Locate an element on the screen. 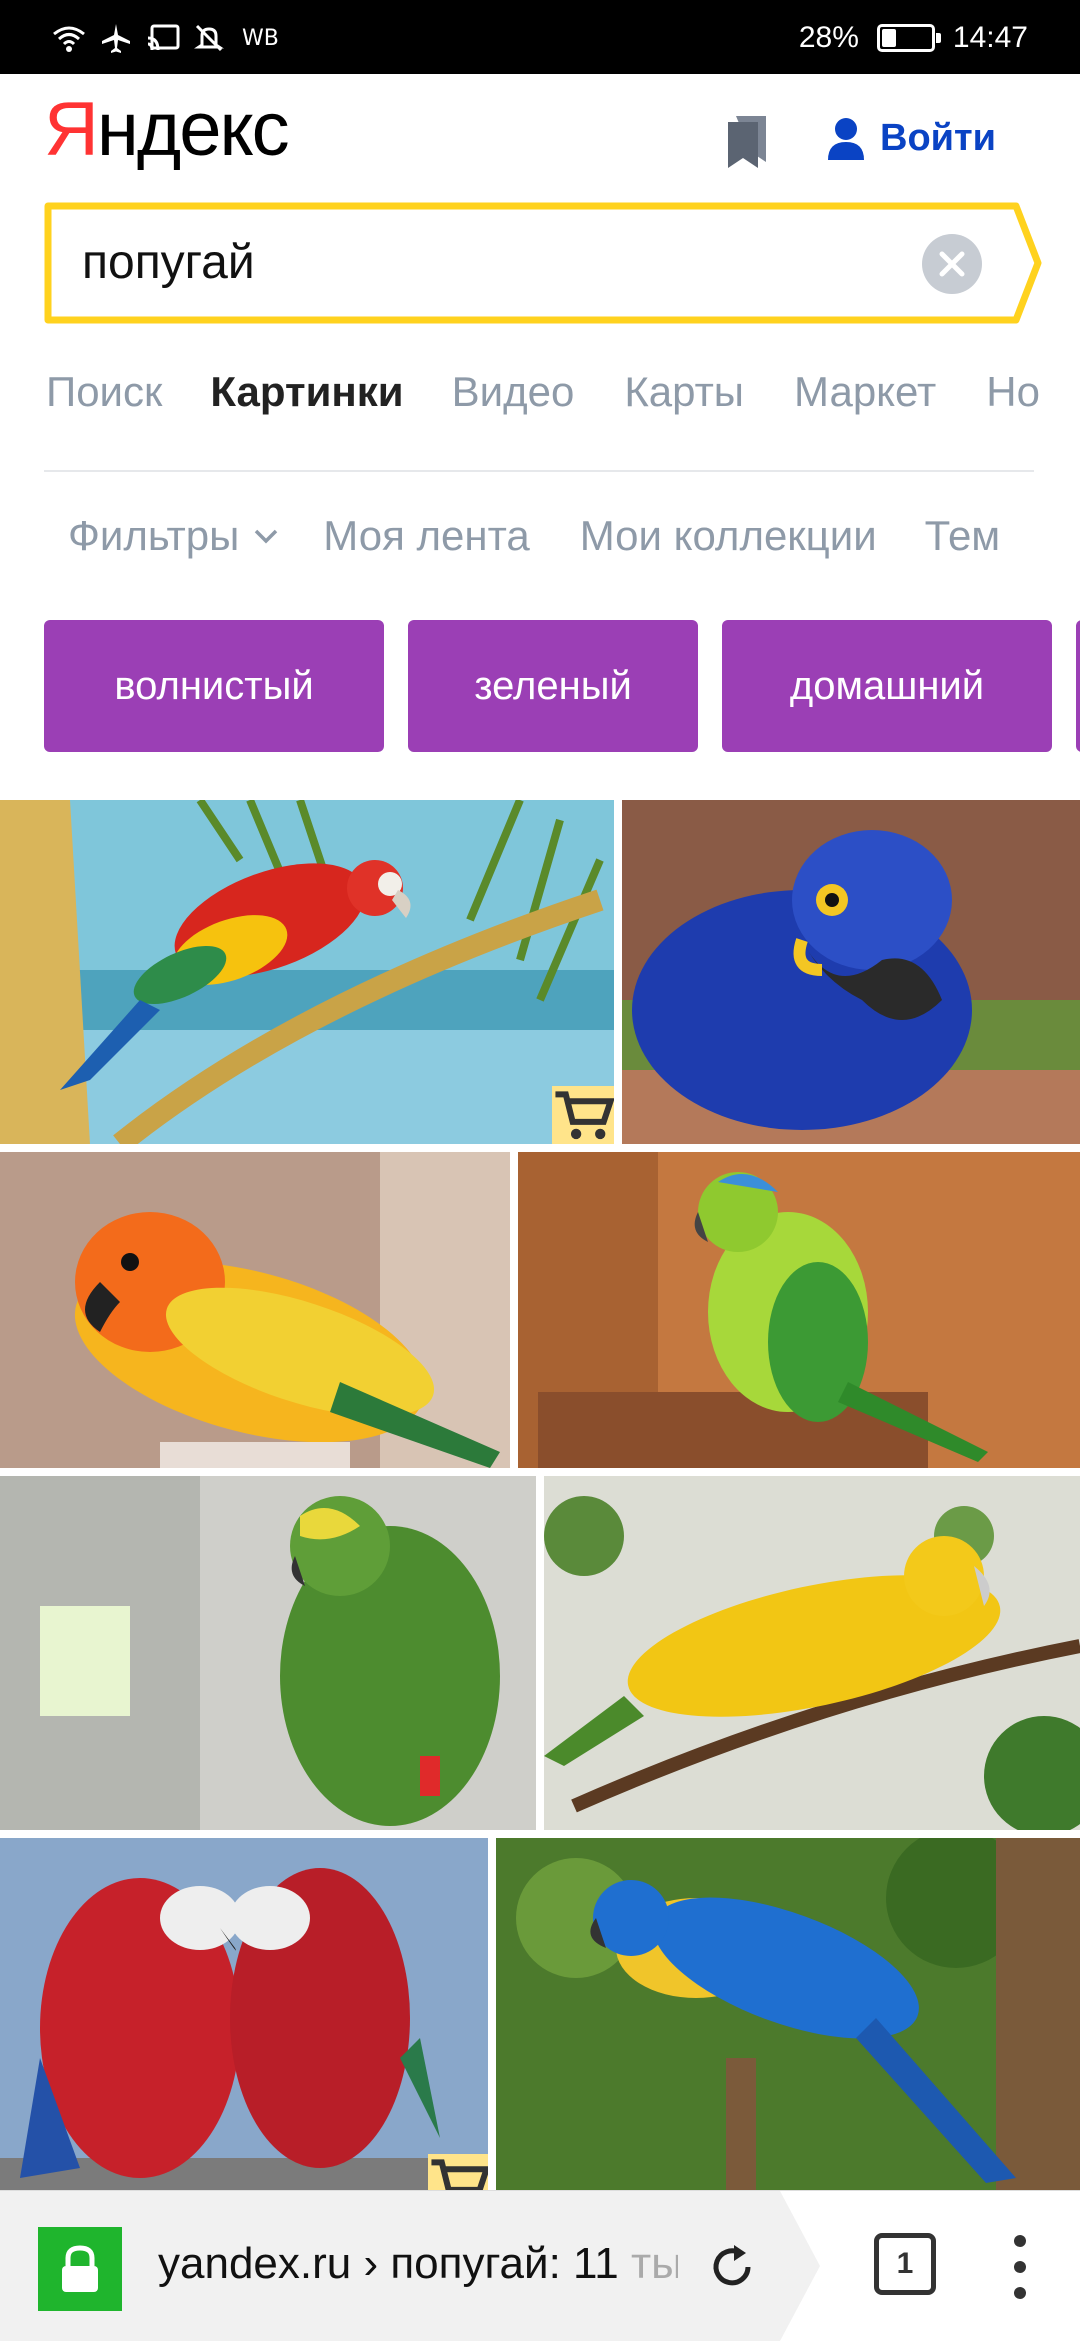 The height and width of the screenshot is (2341, 1080). cast-icon is located at coordinates (163, 37).